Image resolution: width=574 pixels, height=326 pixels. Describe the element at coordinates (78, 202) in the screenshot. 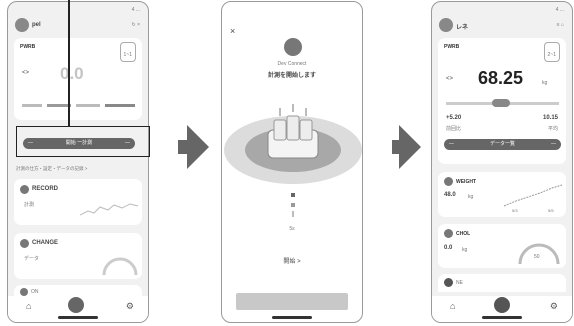

I see `record-card: RECORD 計測` at that location.